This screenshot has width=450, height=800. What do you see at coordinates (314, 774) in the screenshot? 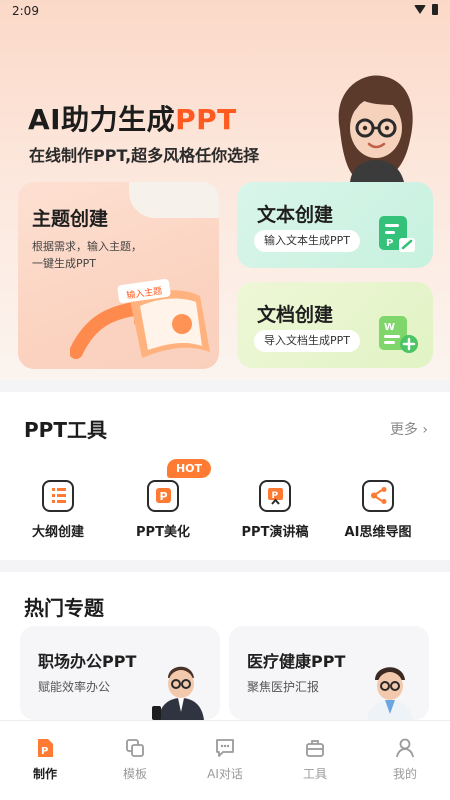
I see `nav-label: 工具` at bounding box center [314, 774].